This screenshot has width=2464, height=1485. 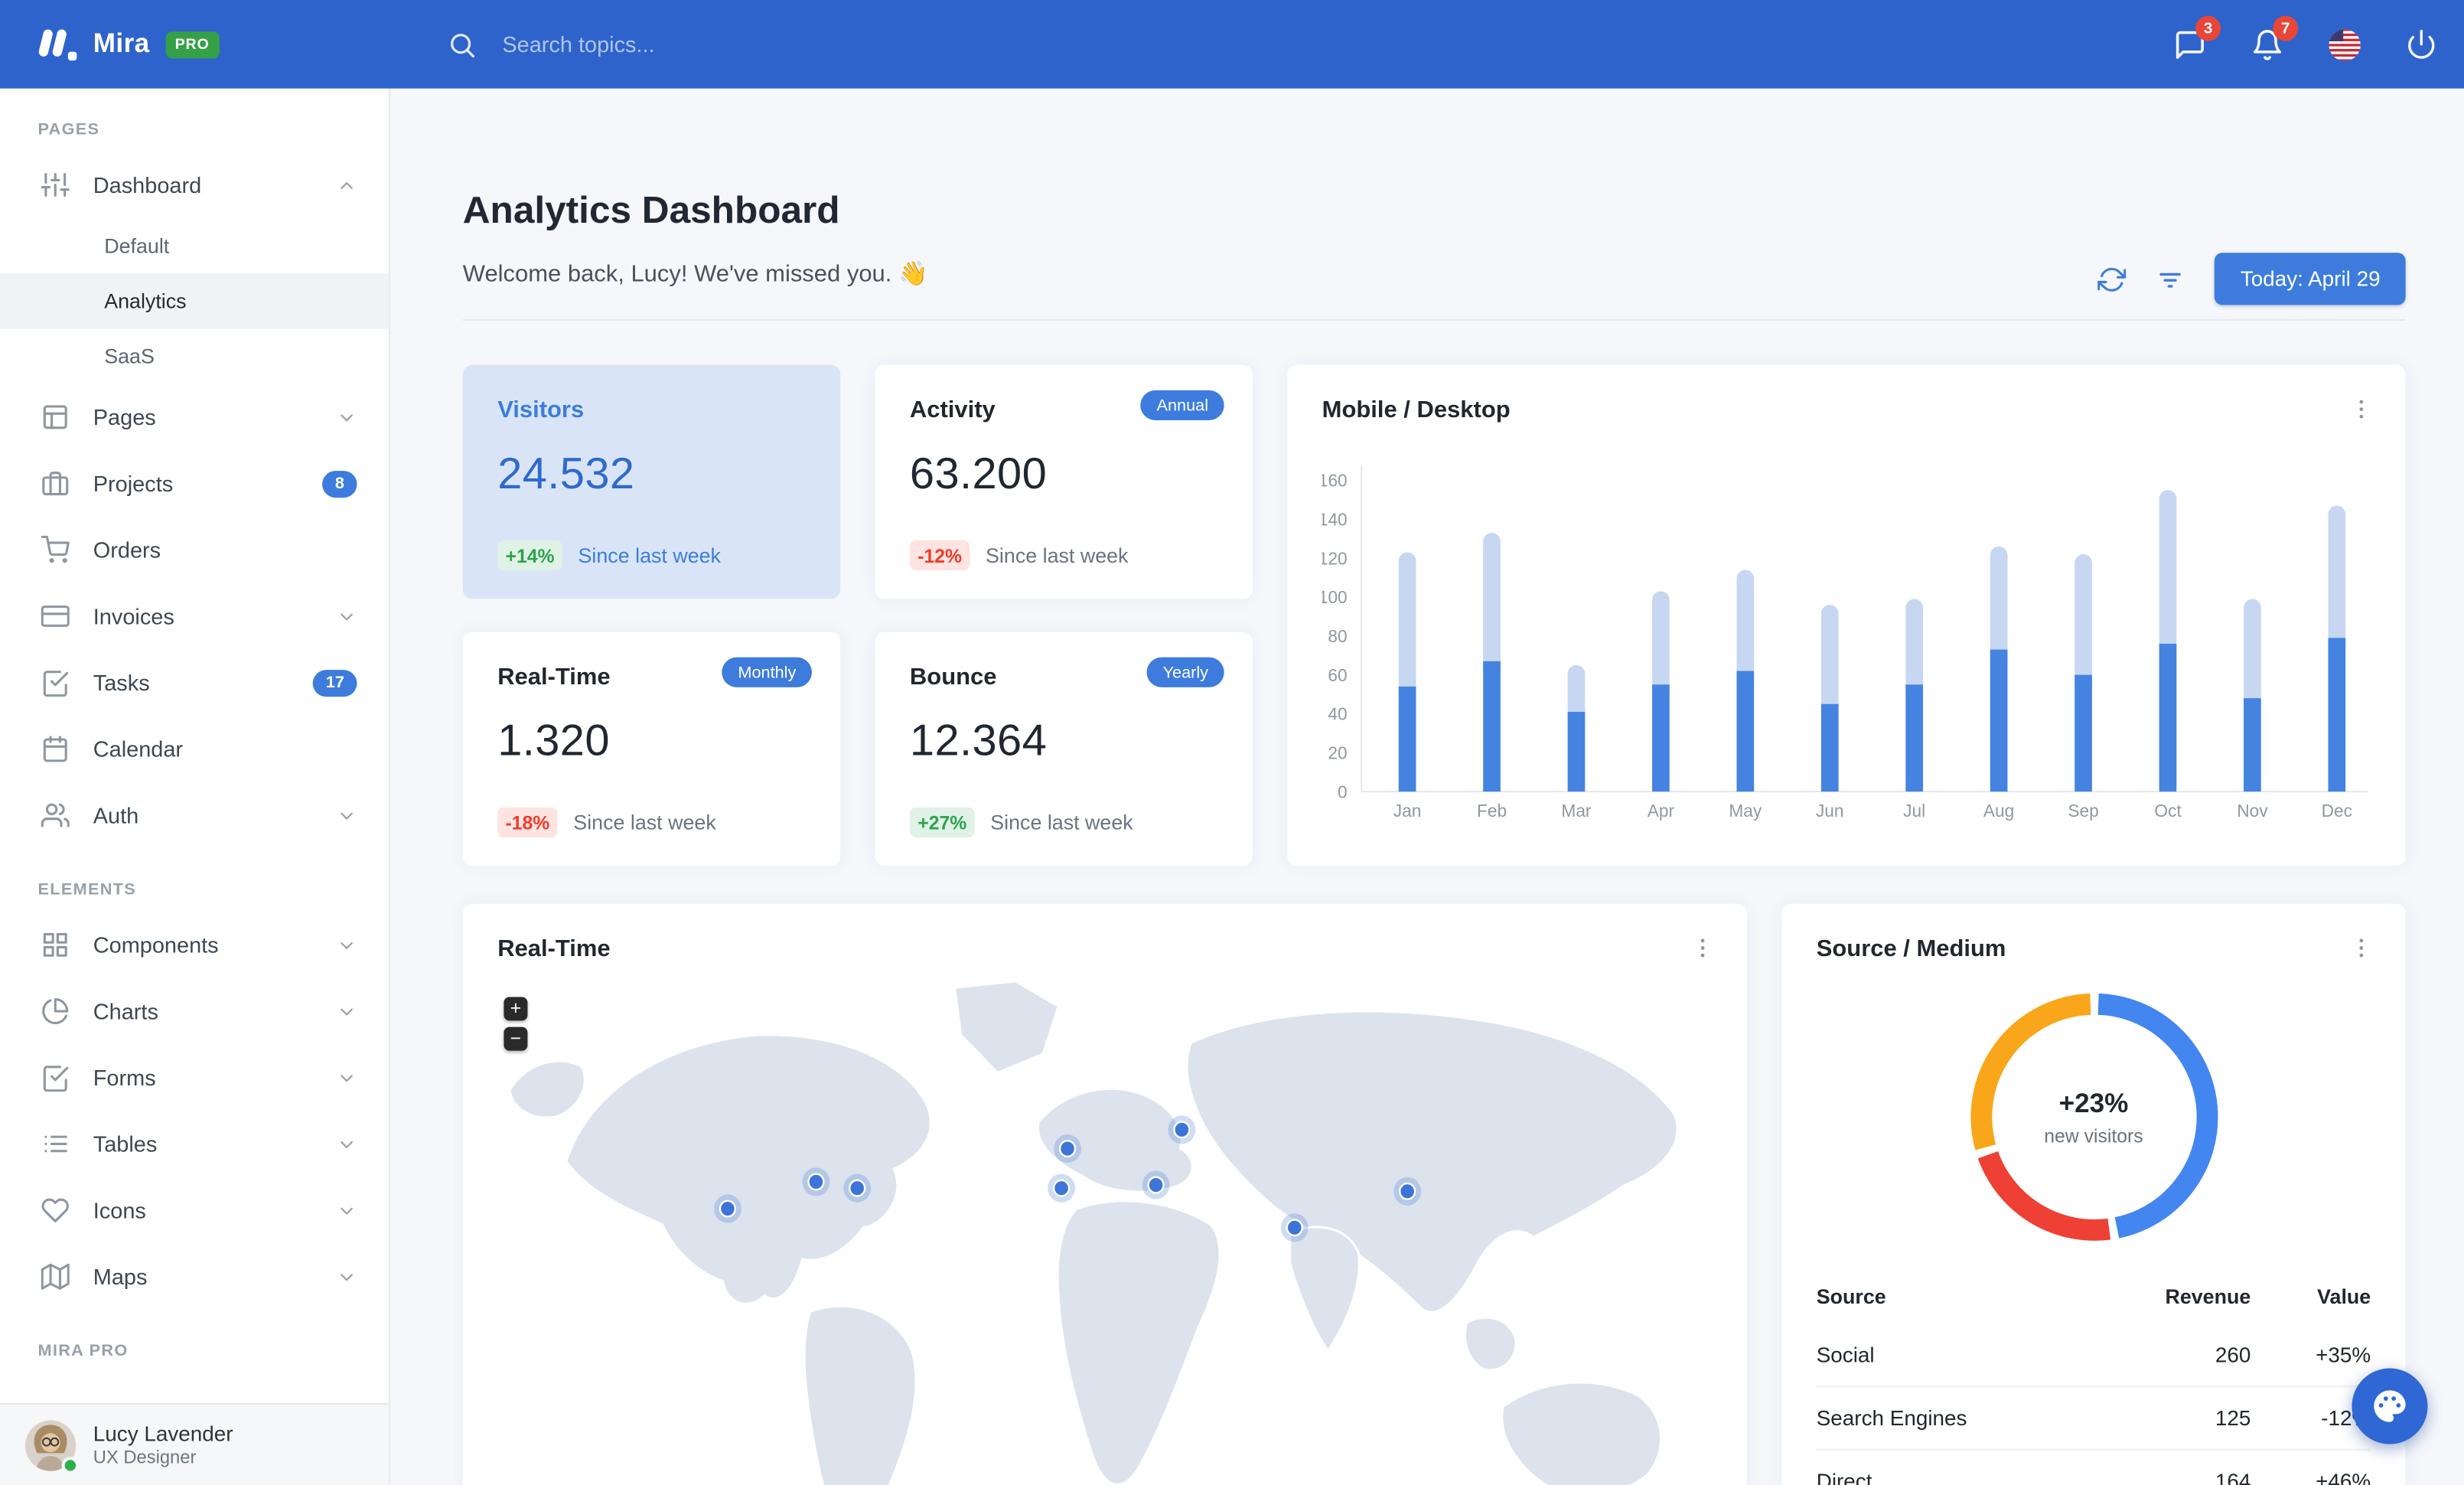 What do you see at coordinates (56, 1011) in the screenshot?
I see `pie-chart-icon` at bounding box center [56, 1011].